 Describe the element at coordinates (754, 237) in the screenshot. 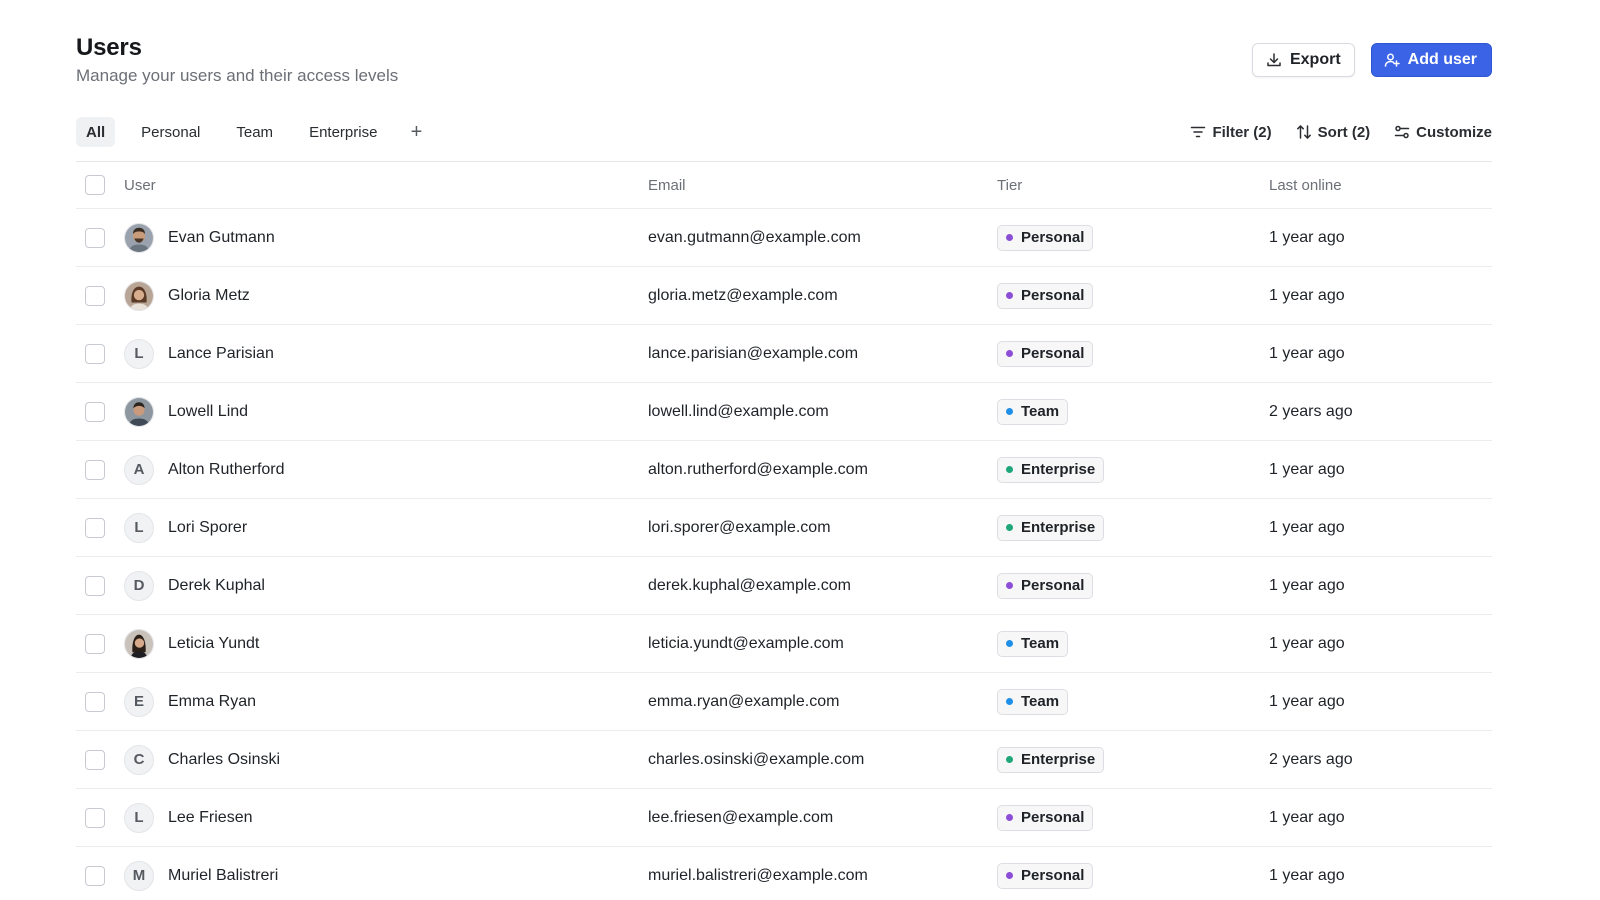

I see `user-email: evan.gutmann@example.com` at that location.